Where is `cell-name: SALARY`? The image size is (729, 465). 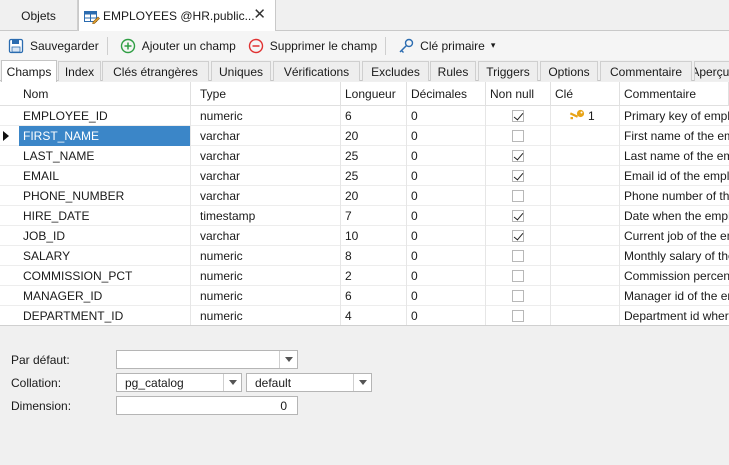
cell-name: SALARY is located at coordinates (105, 256).